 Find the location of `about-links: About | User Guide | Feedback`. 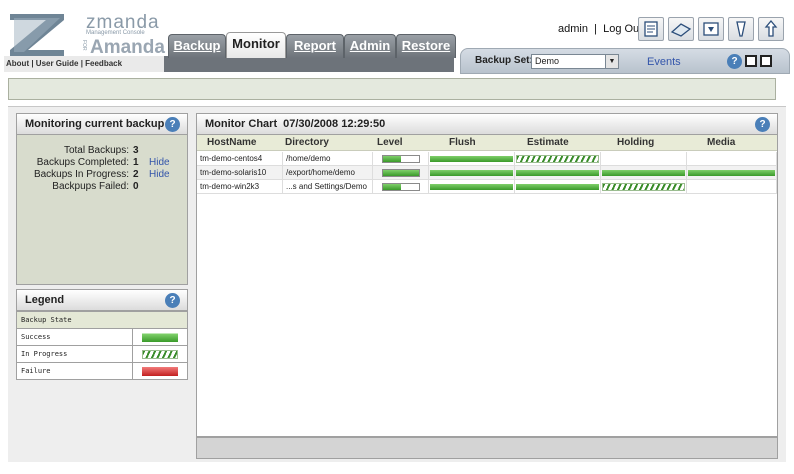

about-links: About | User Guide | Feedback is located at coordinates (84, 64).